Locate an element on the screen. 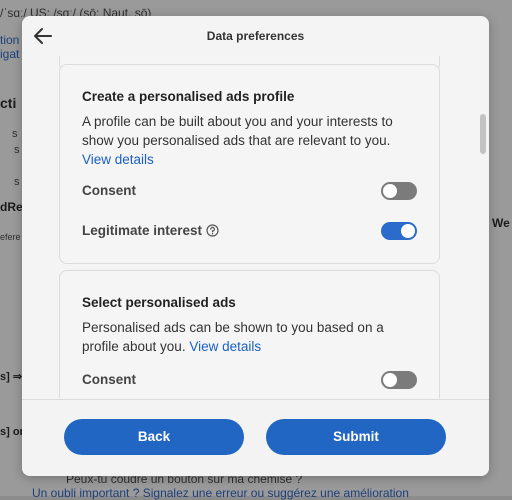 Image resolution: width=512 pixels, height=500 pixels. bg-fragment: igat is located at coordinates (10, 54).